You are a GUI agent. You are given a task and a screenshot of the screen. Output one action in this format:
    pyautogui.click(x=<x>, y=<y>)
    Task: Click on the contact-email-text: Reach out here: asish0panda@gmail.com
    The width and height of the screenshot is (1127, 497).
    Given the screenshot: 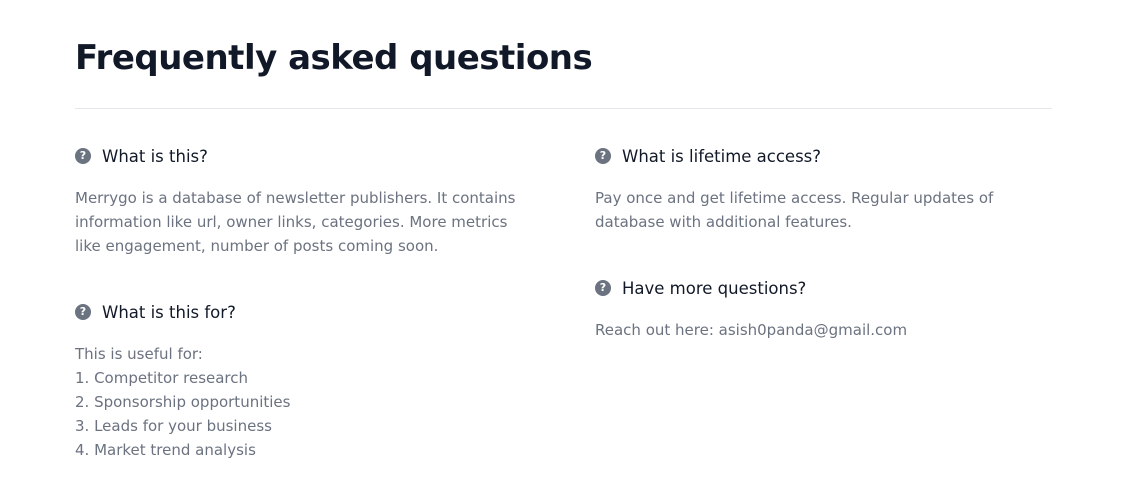 What is the action you would take?
    pyautogui.click(x=751, y=330)
    